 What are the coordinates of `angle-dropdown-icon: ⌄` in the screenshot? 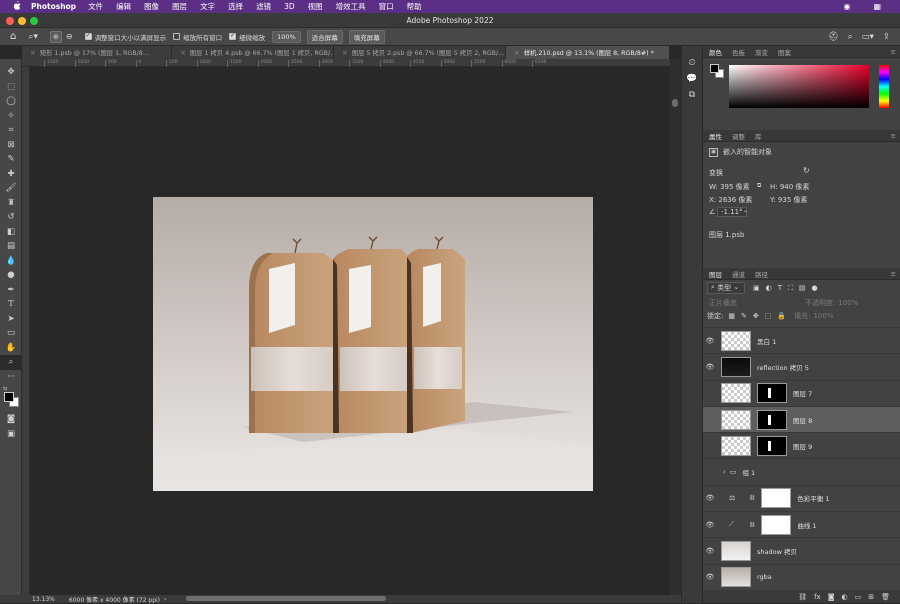 It's located at (745, 210).